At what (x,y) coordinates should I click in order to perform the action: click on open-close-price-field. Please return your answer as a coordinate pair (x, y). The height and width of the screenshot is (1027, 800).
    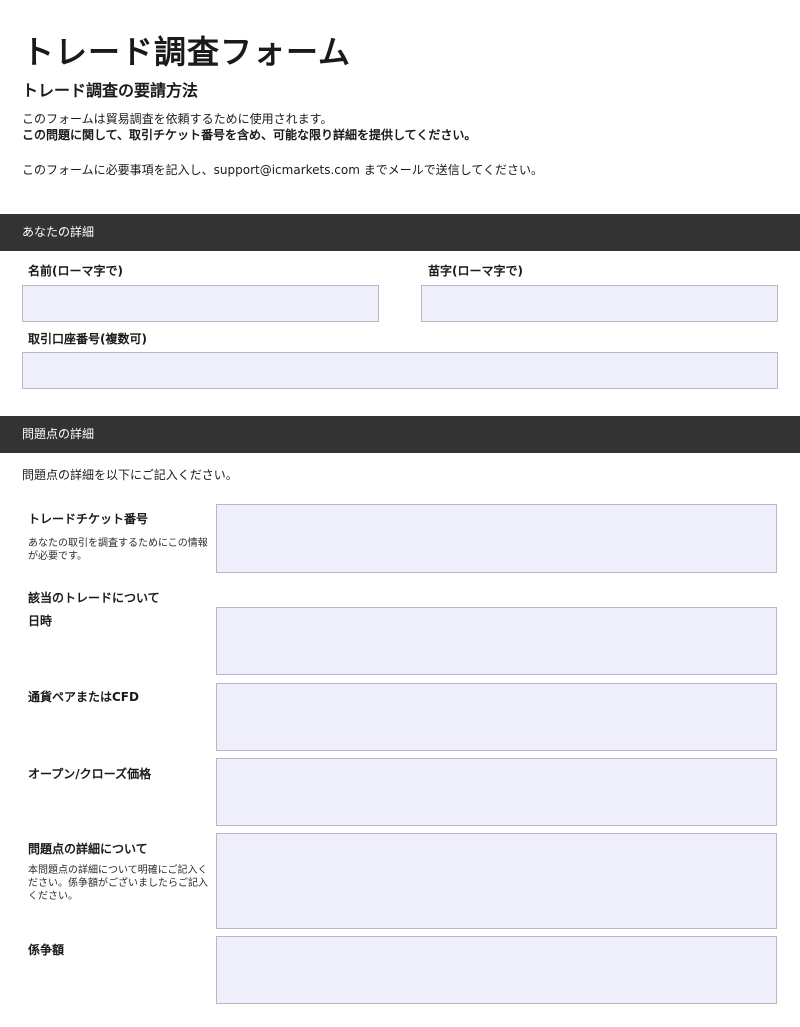
    Looking at the image, I should click on (496, 792).